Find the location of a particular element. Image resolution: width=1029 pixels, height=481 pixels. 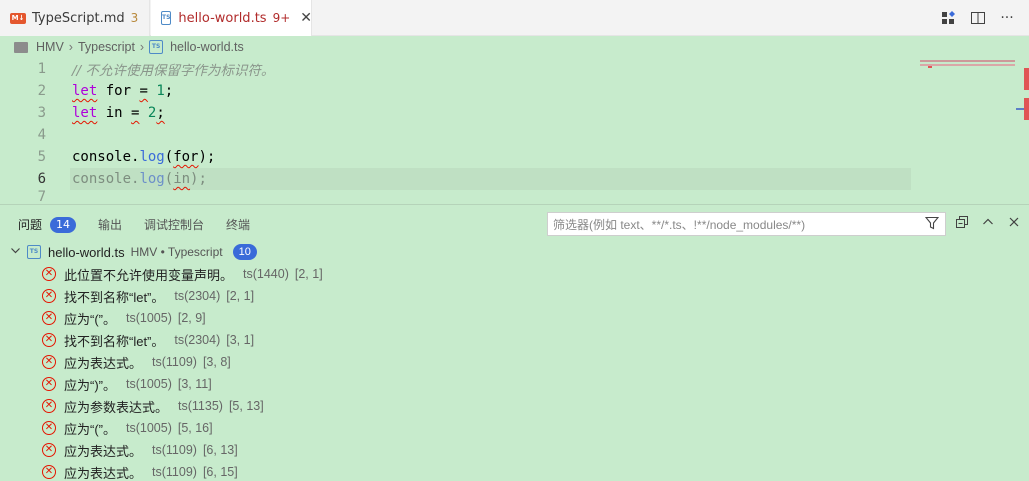

tab-output: 输出 is located at coordinates (110, 224).